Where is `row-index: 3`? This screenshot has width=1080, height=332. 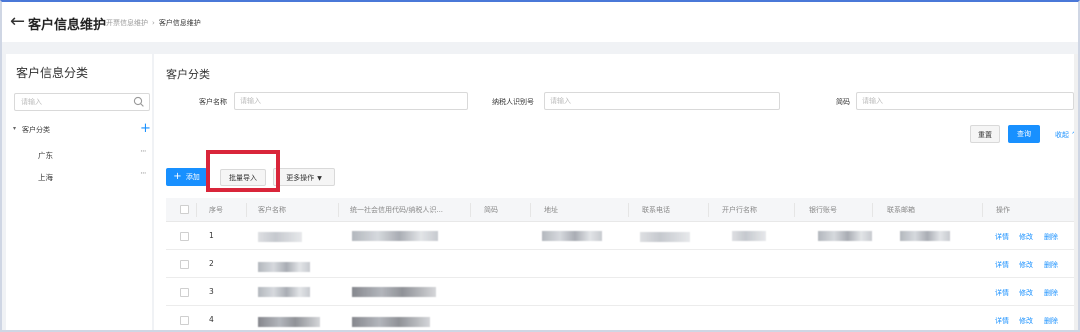
row-index: 3 is located at coordinates (211, 291).